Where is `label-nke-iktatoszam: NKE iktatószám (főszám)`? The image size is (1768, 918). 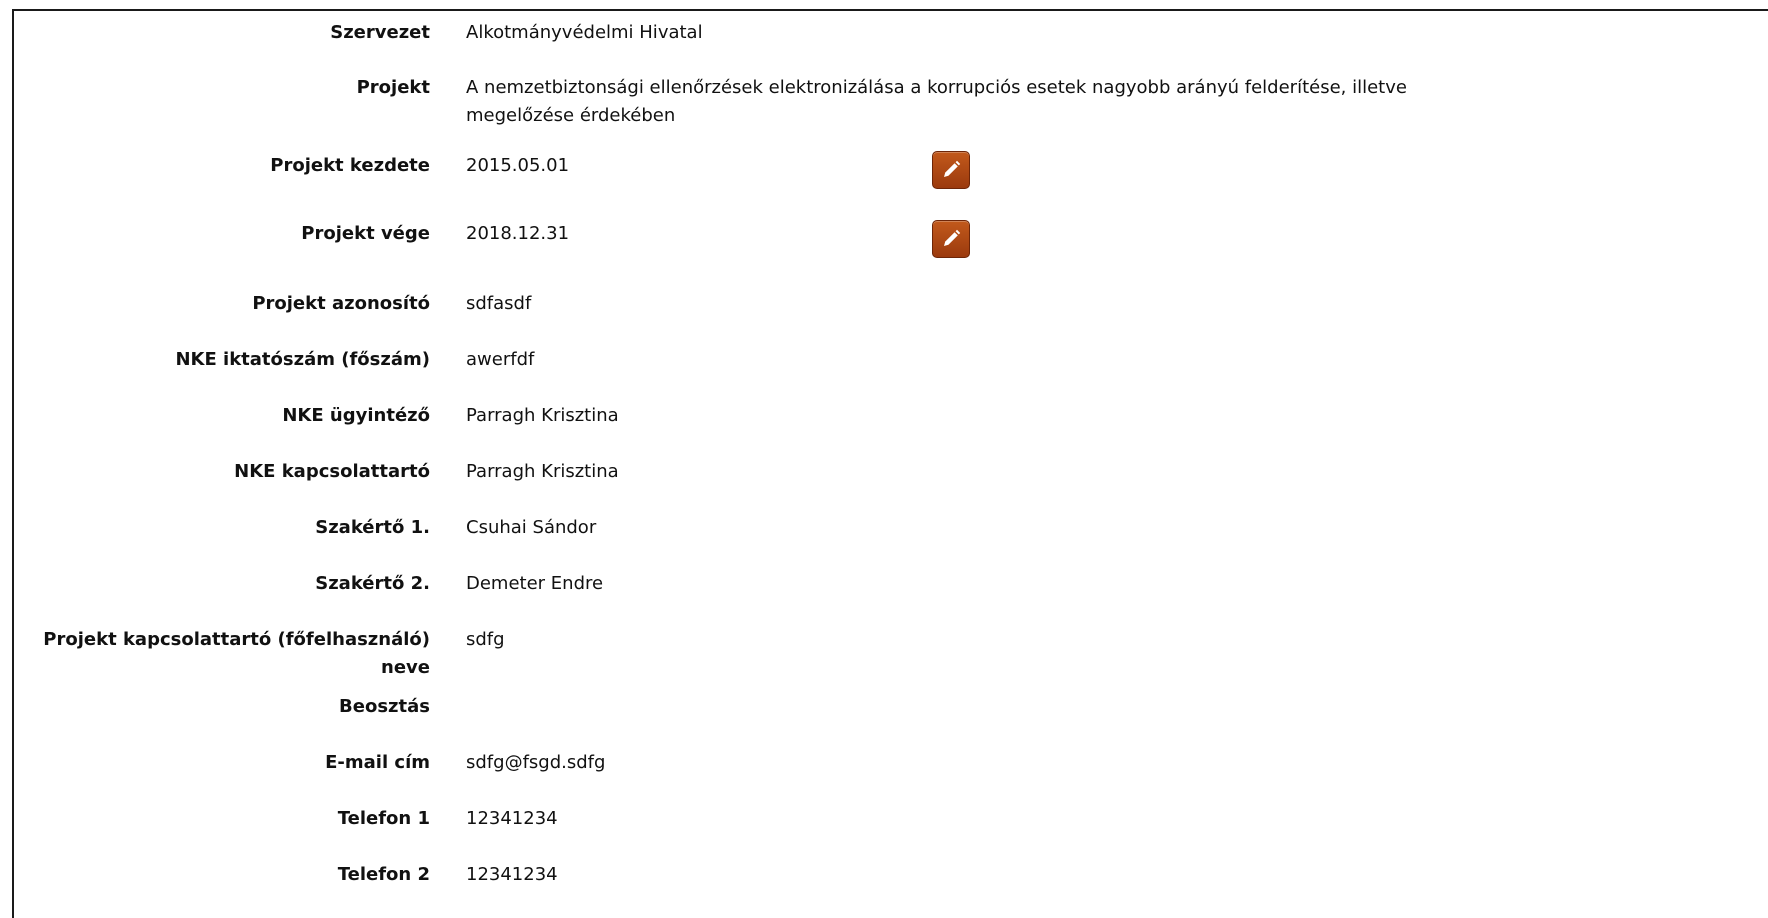 label-nke-iktatoszam: NKE iktatószám (főszám) is located at coordinates (302, 359).